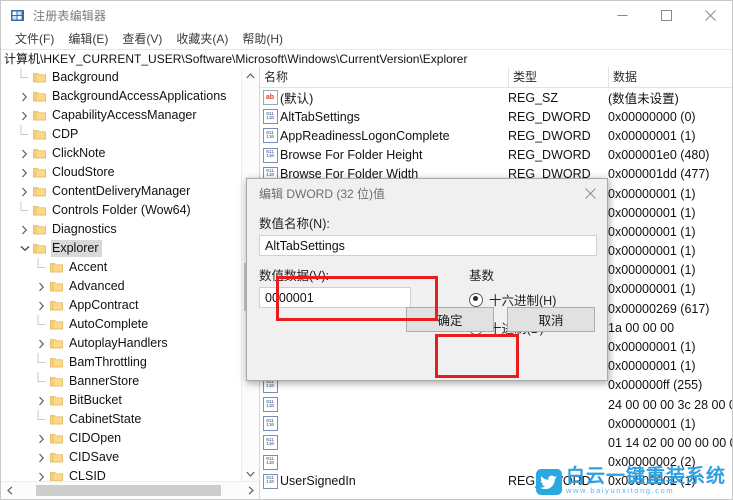  I want to click on tree-item-label: Advanced, so click(97, 286).